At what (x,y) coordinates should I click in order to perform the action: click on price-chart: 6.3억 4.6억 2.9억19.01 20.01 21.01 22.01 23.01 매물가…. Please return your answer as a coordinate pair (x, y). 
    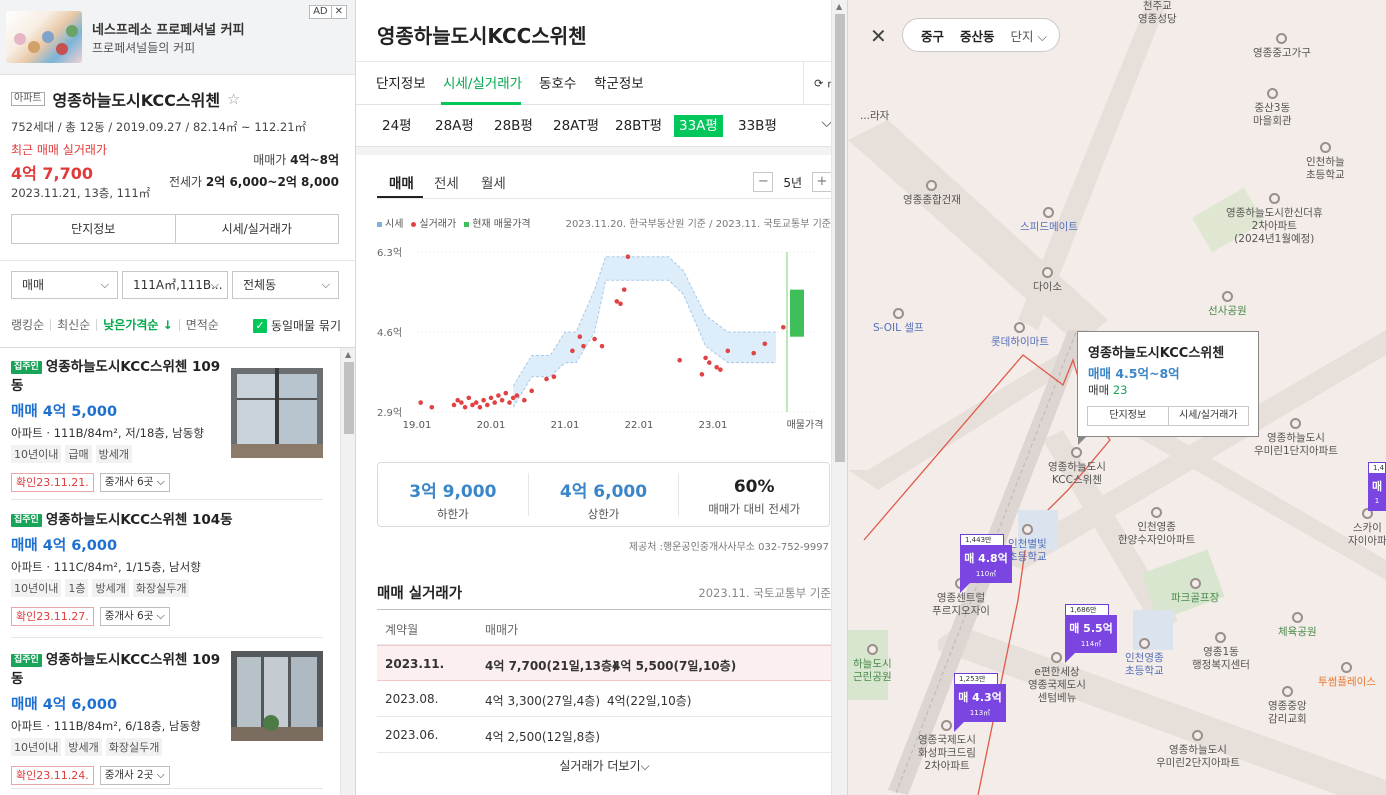
    Looking at the image, I should click on (607, 336).